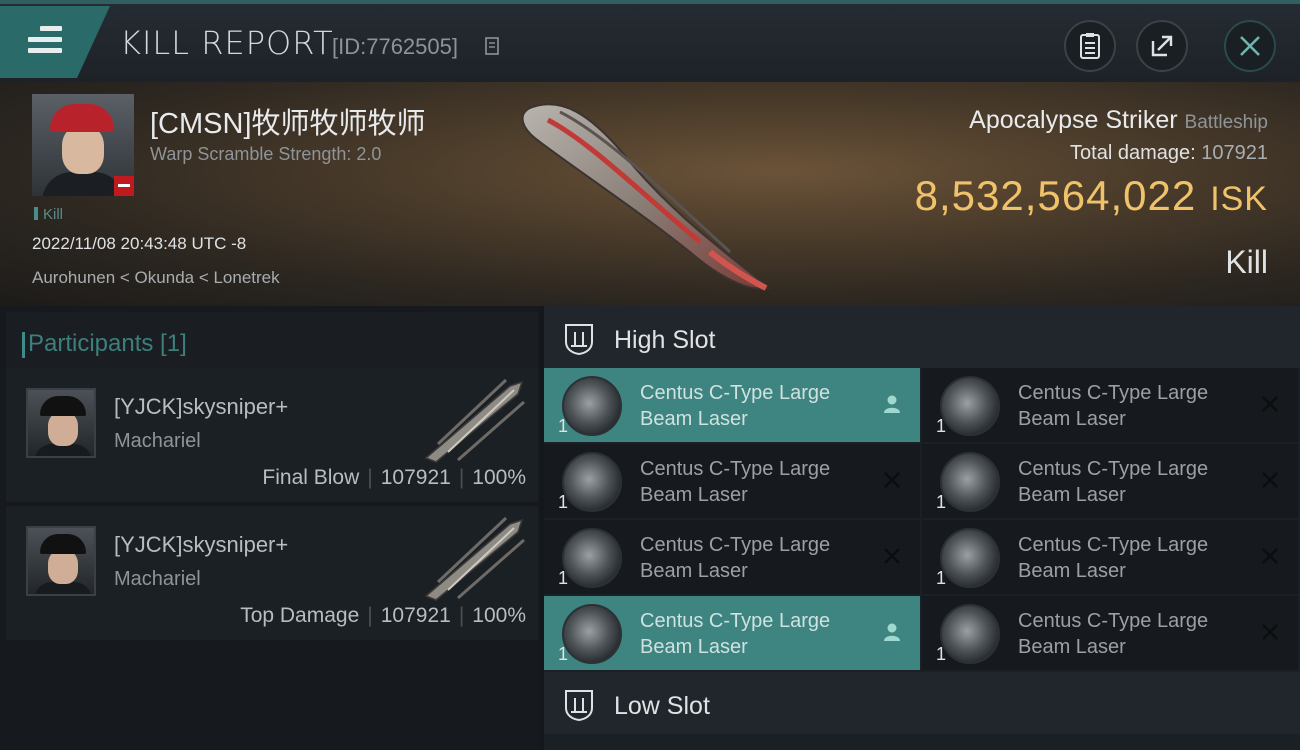 This screenshot has width=1300, height=750. Describe the element at coordinates (646, 197) in the screenshot. I see `victim-ship-image` at that location.